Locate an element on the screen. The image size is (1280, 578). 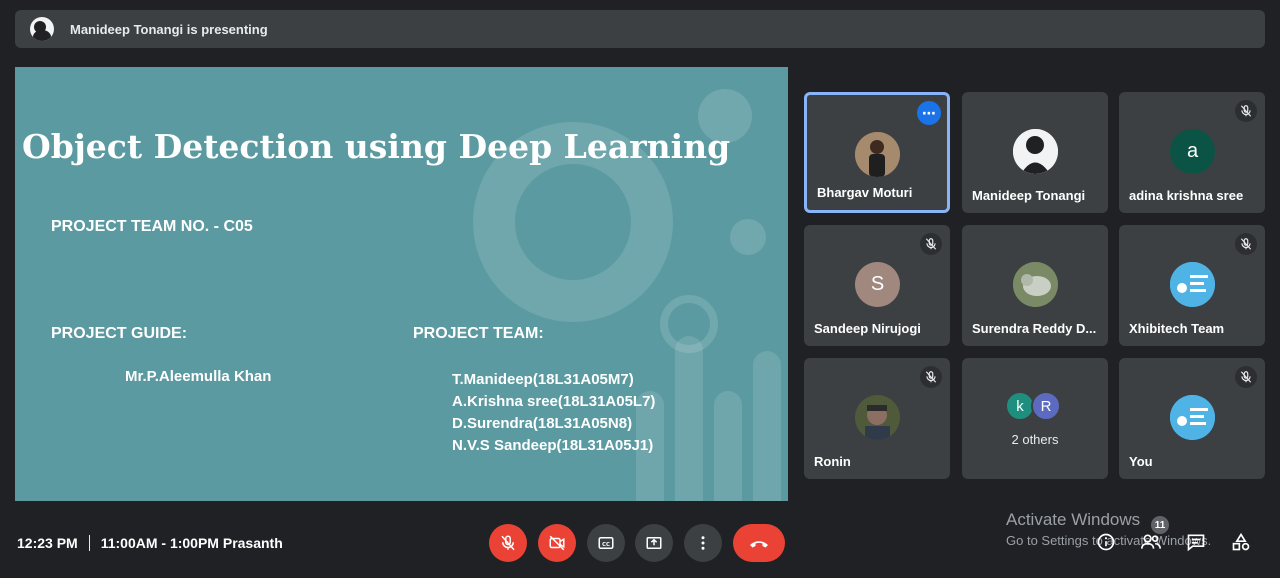
slide-title: Object Detection using Deep Learning is located at coordinates (376, 146).